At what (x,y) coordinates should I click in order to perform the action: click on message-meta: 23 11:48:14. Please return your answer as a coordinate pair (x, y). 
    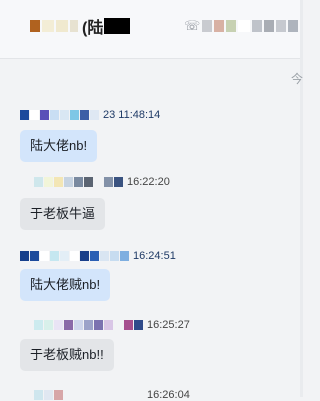
    Looking at the image, I should click on (90, 115).